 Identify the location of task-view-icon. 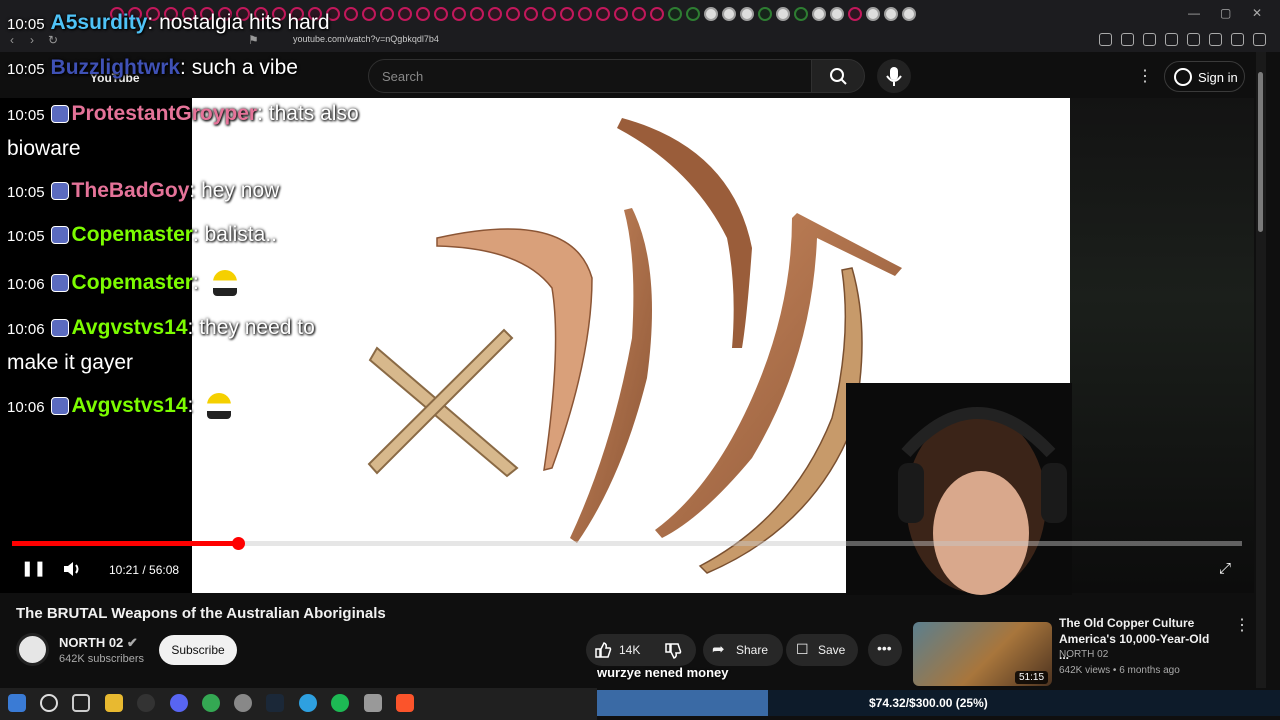
(81, 703).